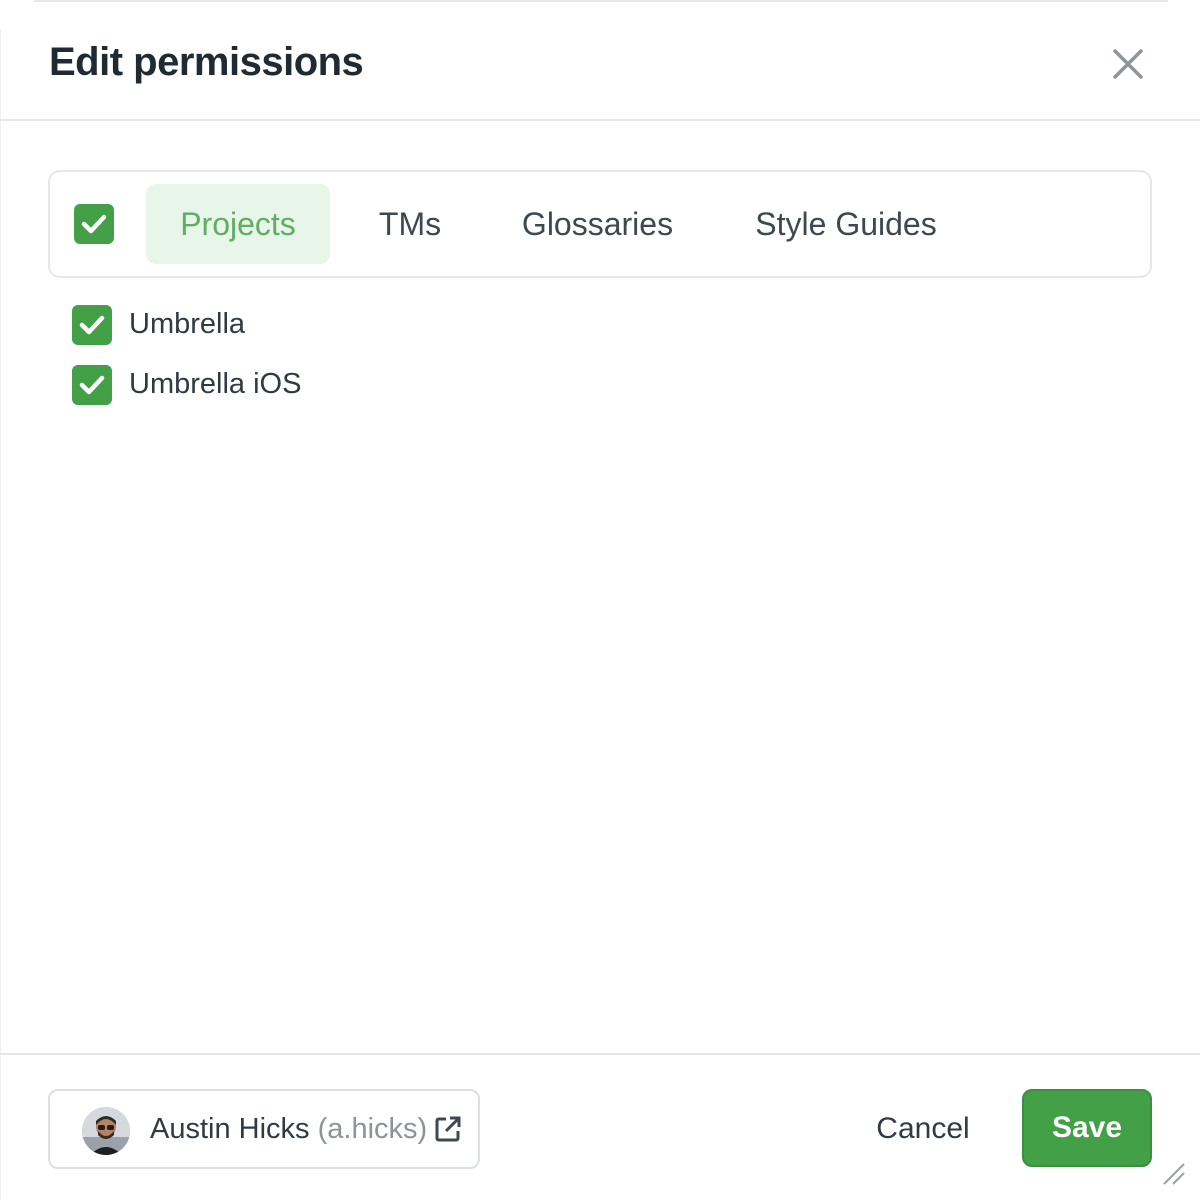  Describe the element at coordinates (846, 224) in the screenshot. I see `tab-style-guides: Style Guides` at that location.